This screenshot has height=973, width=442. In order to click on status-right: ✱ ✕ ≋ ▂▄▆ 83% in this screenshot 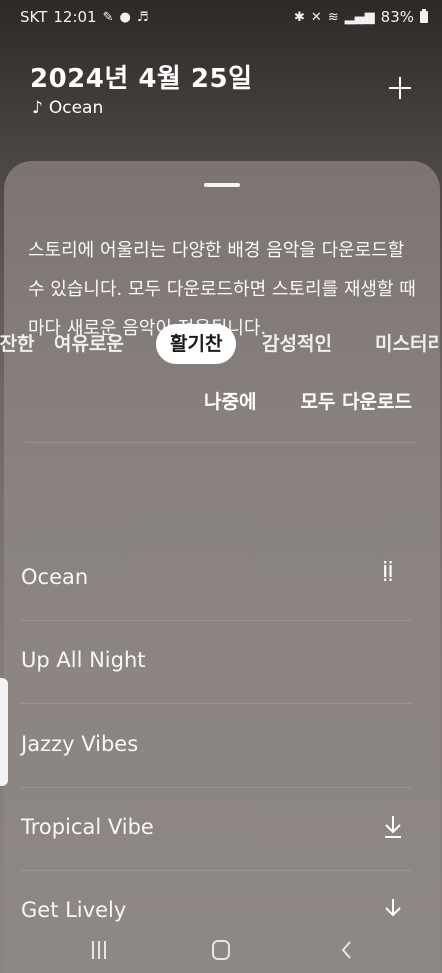, I will do `click(361, 17)`.